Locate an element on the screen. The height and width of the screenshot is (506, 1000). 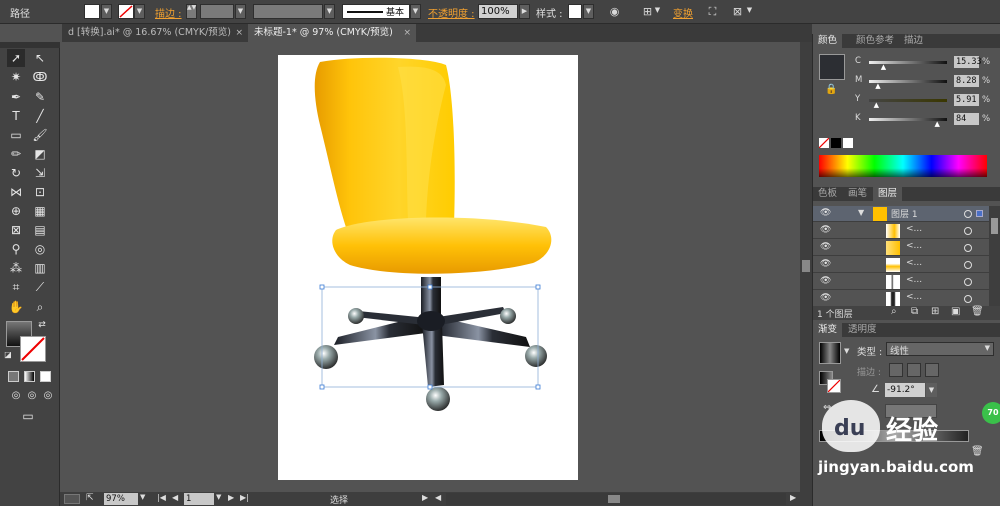
blend-tool-icon: ◎ is located at coordinates (40, 249).